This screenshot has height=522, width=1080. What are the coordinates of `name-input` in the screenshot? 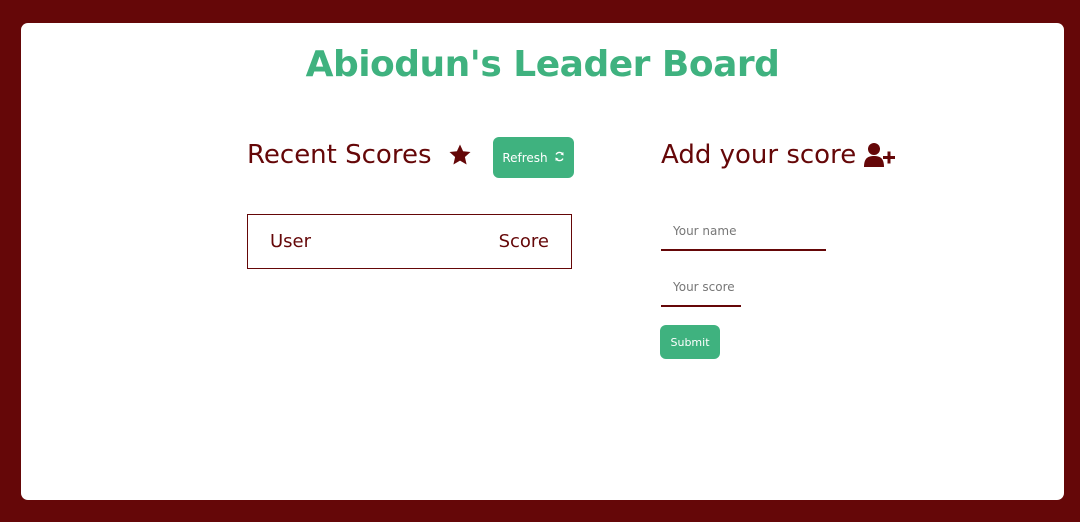 It's located at (743, 232).